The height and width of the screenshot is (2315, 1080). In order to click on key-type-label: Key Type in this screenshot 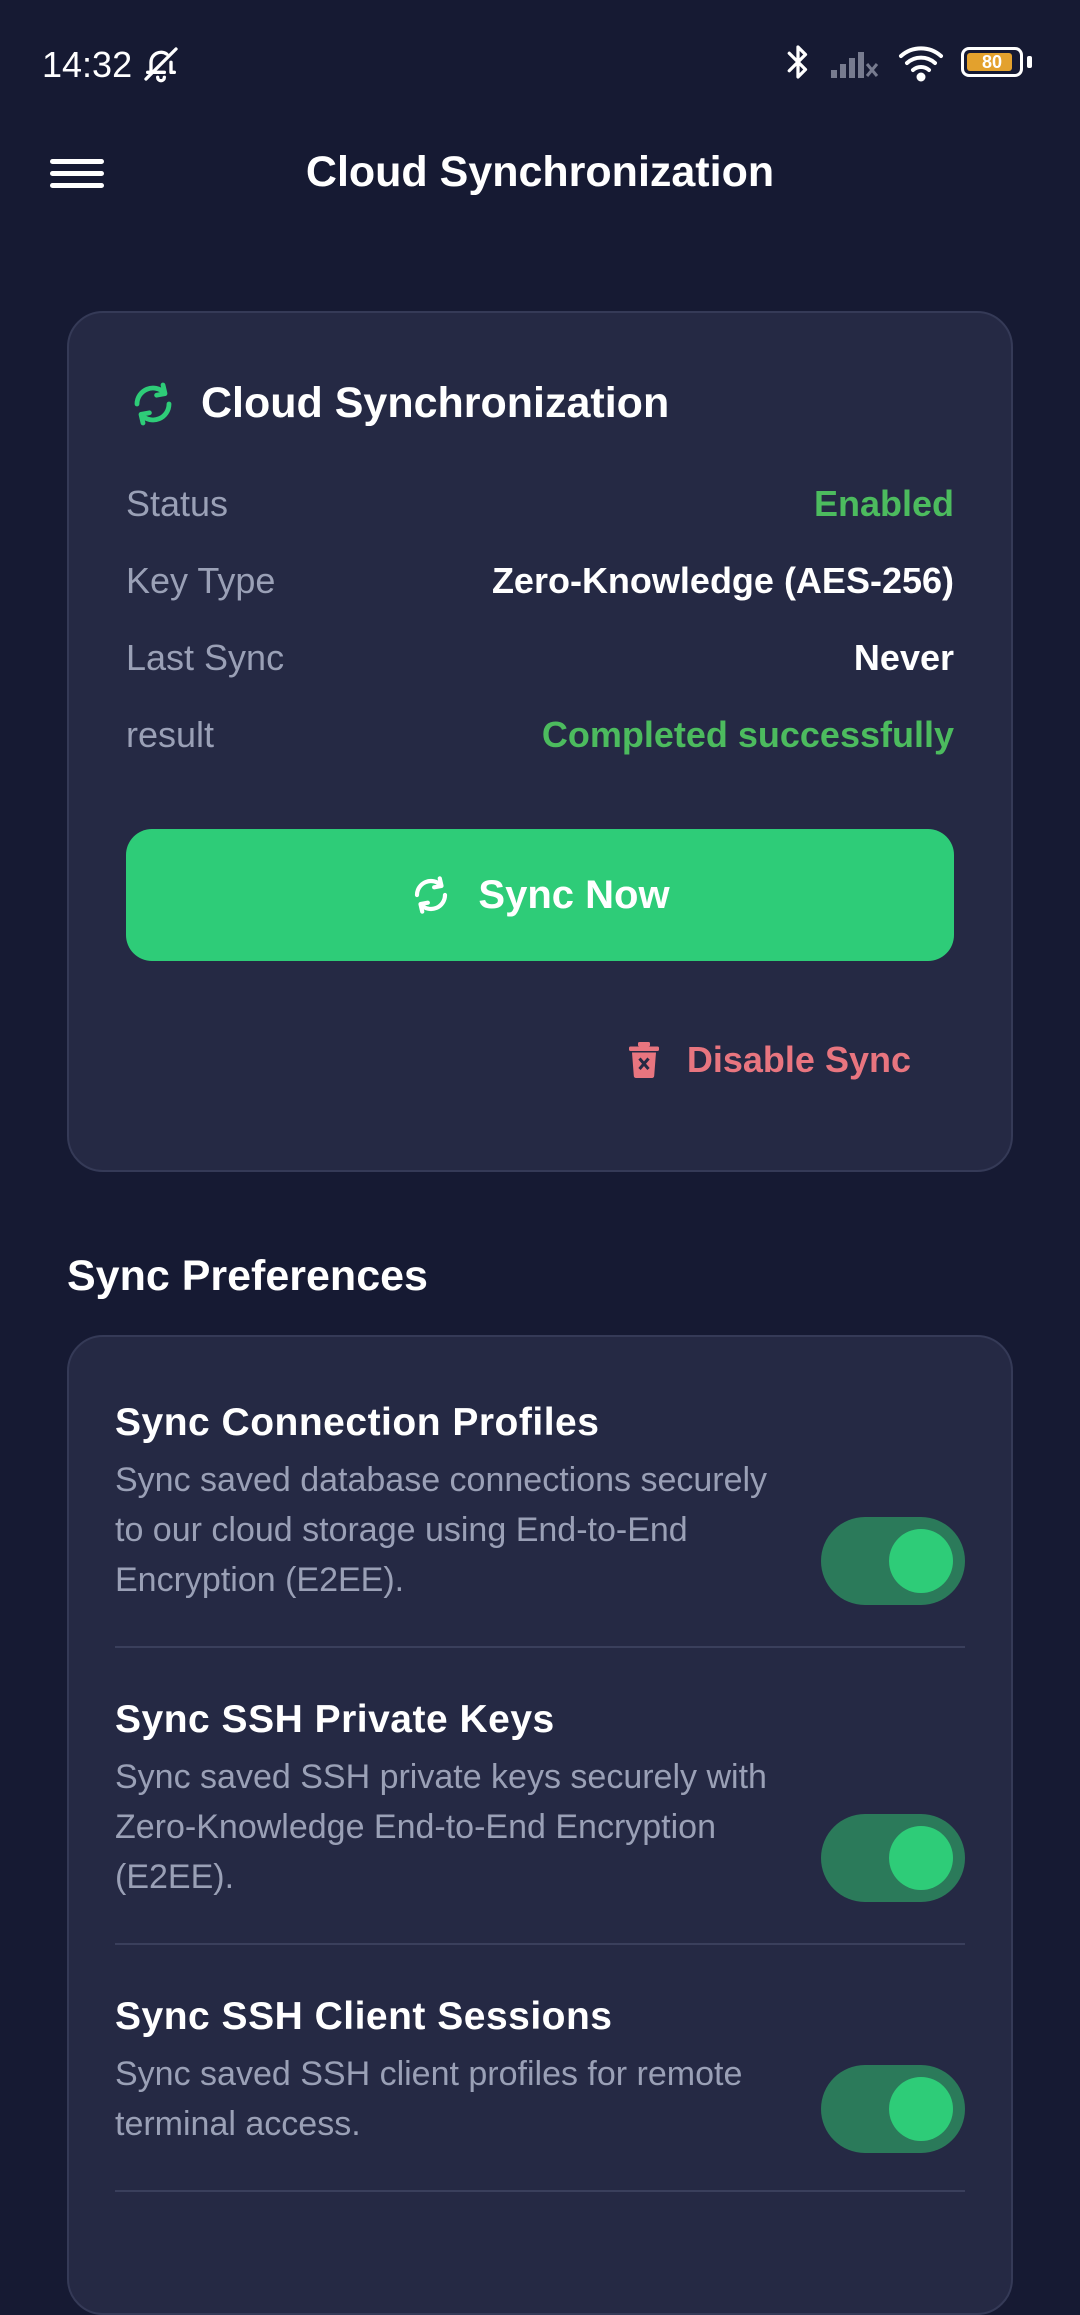, I will do `click(201, 580)`.